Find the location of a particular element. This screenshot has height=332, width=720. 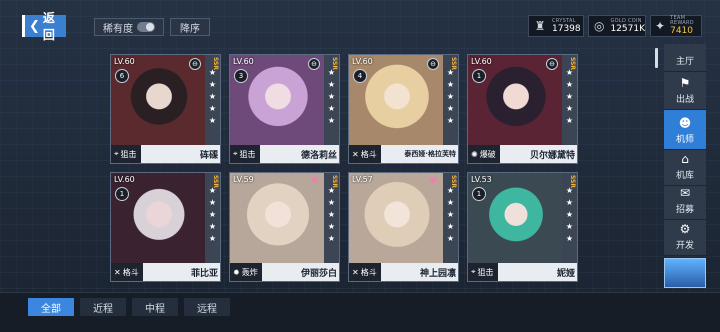

nav-recruit: ✉ 招募 is located at coordinates (685, 203).